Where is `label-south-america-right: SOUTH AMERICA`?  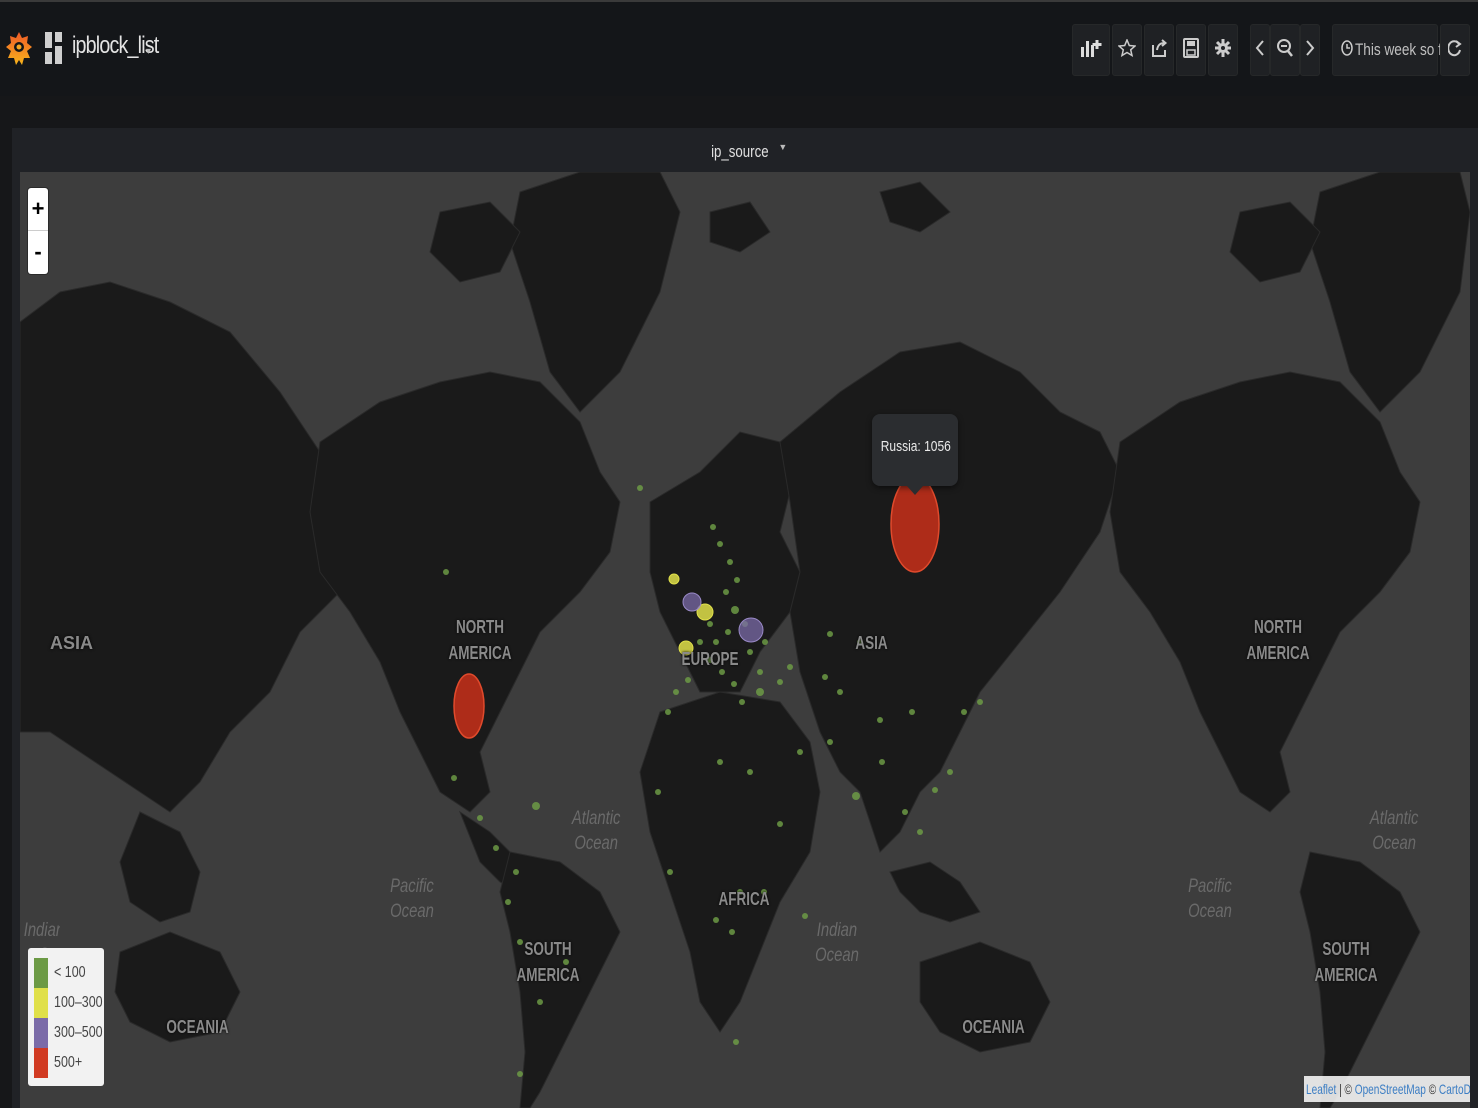 label-south-america-right: SOUTH AMERICA is located at coordinates (1346, 962).